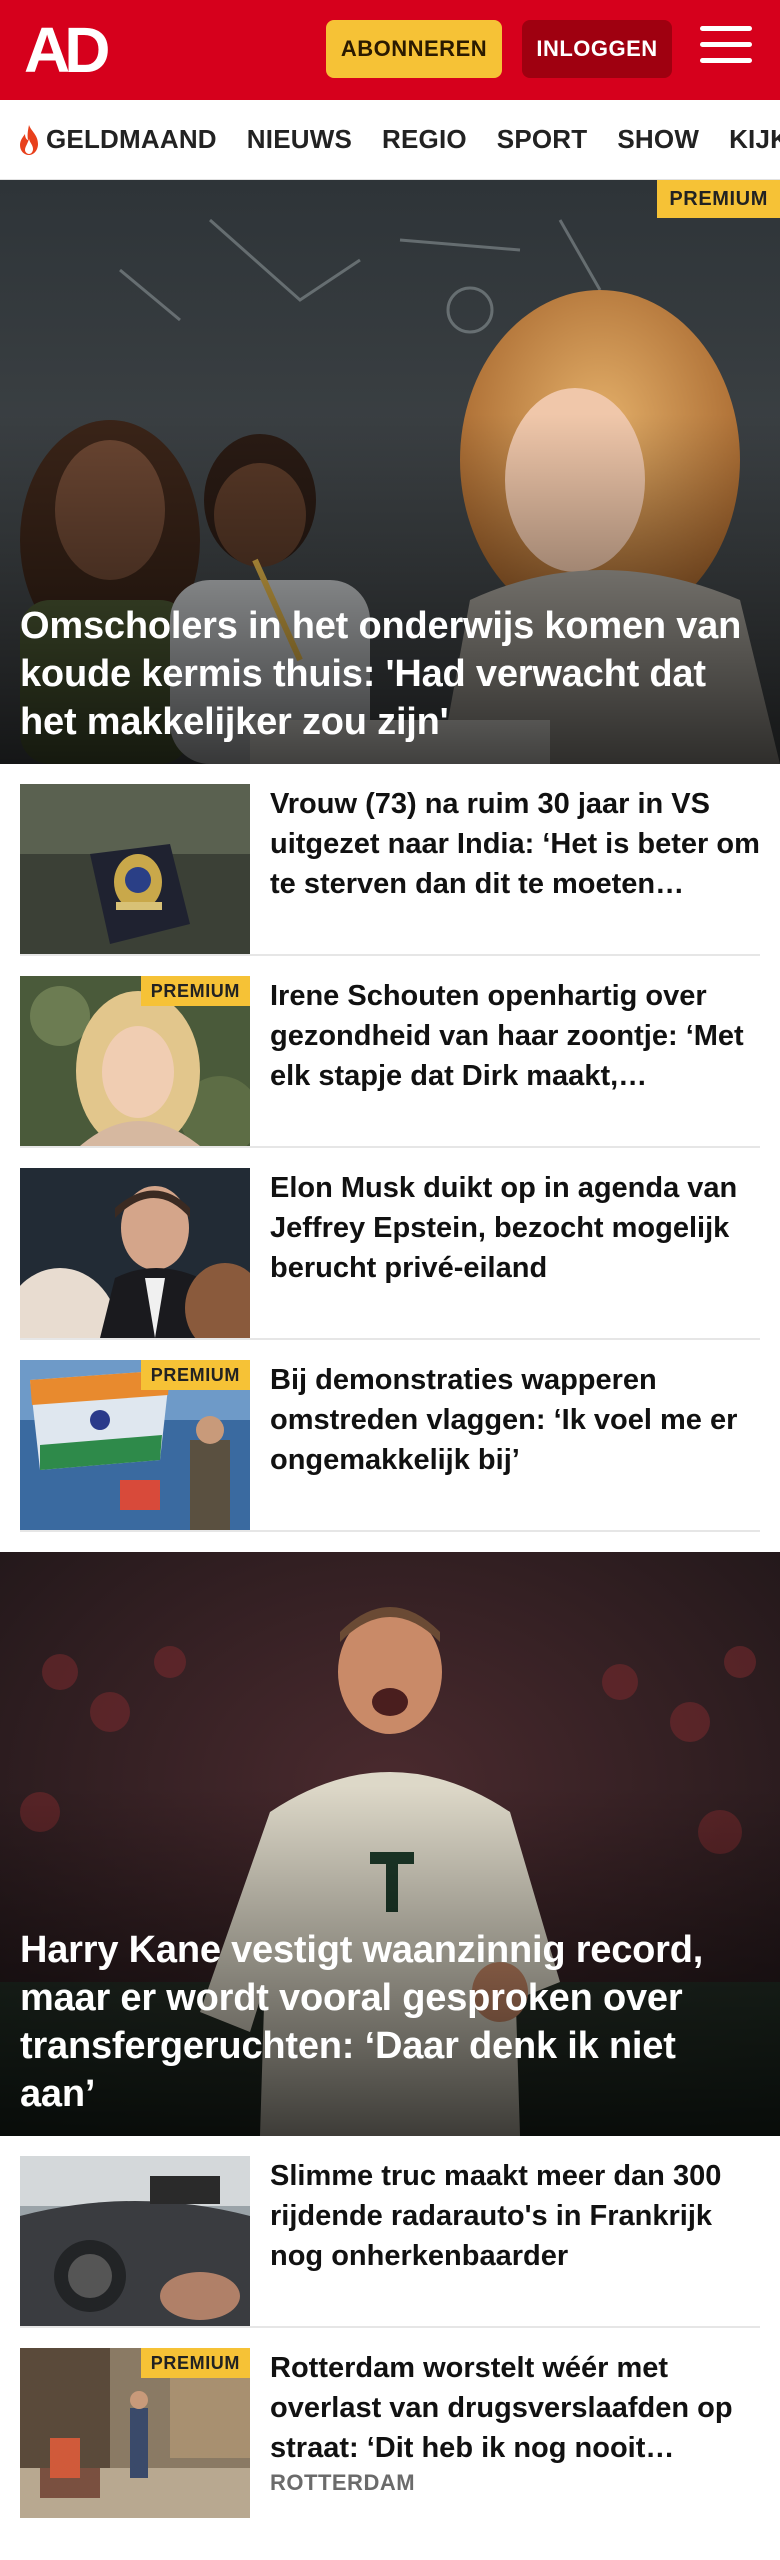 This screenshot has height=2560, width=780. I want to click on flame-icon, so click(29, 139).